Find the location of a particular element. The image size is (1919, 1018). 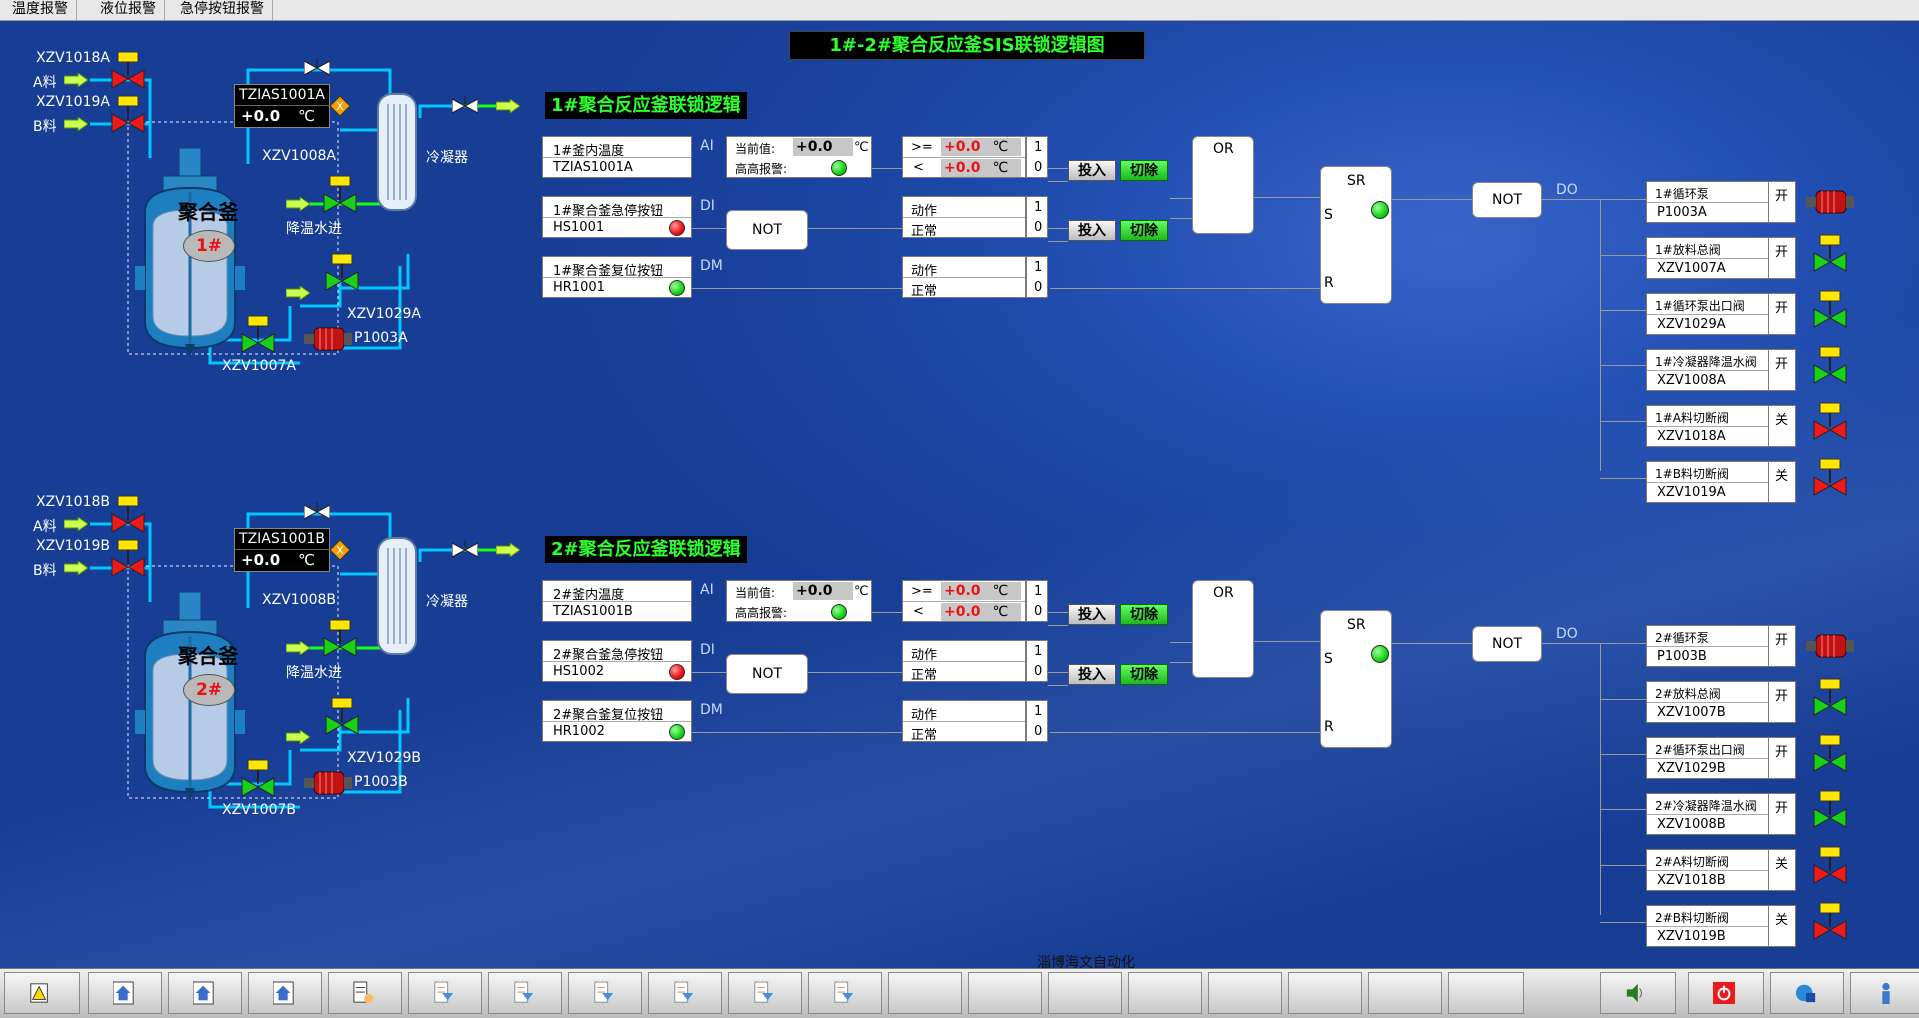

current-unit: ℃ is located at coordinates (861, 147).